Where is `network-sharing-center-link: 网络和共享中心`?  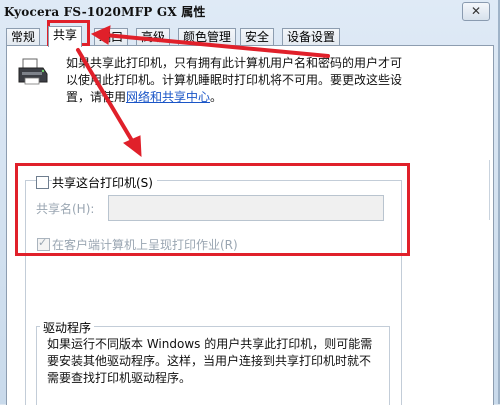
network-sharing-center-link: 网络和共享中心 is located at coordinates (168, 97).